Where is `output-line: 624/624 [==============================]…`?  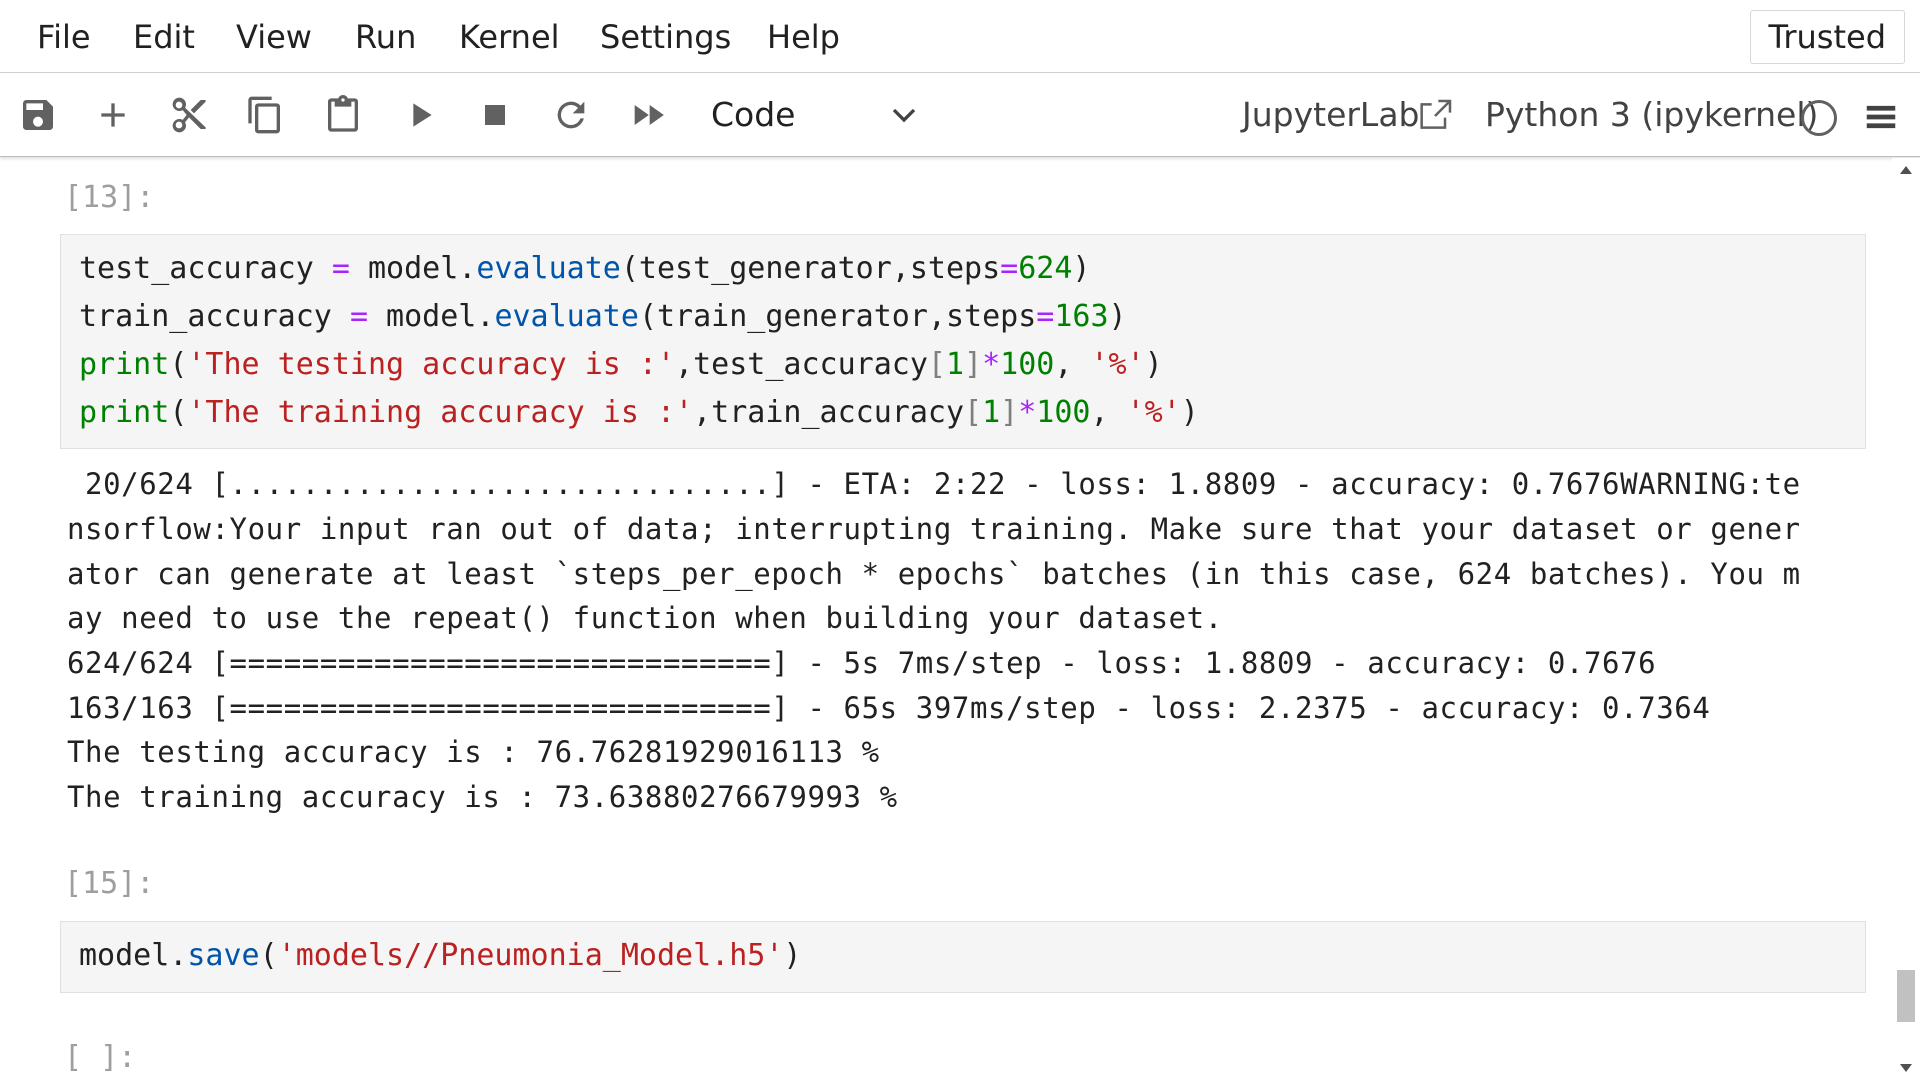
output-line: 624/624 [==============================]… is located at coordinates (862, 663).